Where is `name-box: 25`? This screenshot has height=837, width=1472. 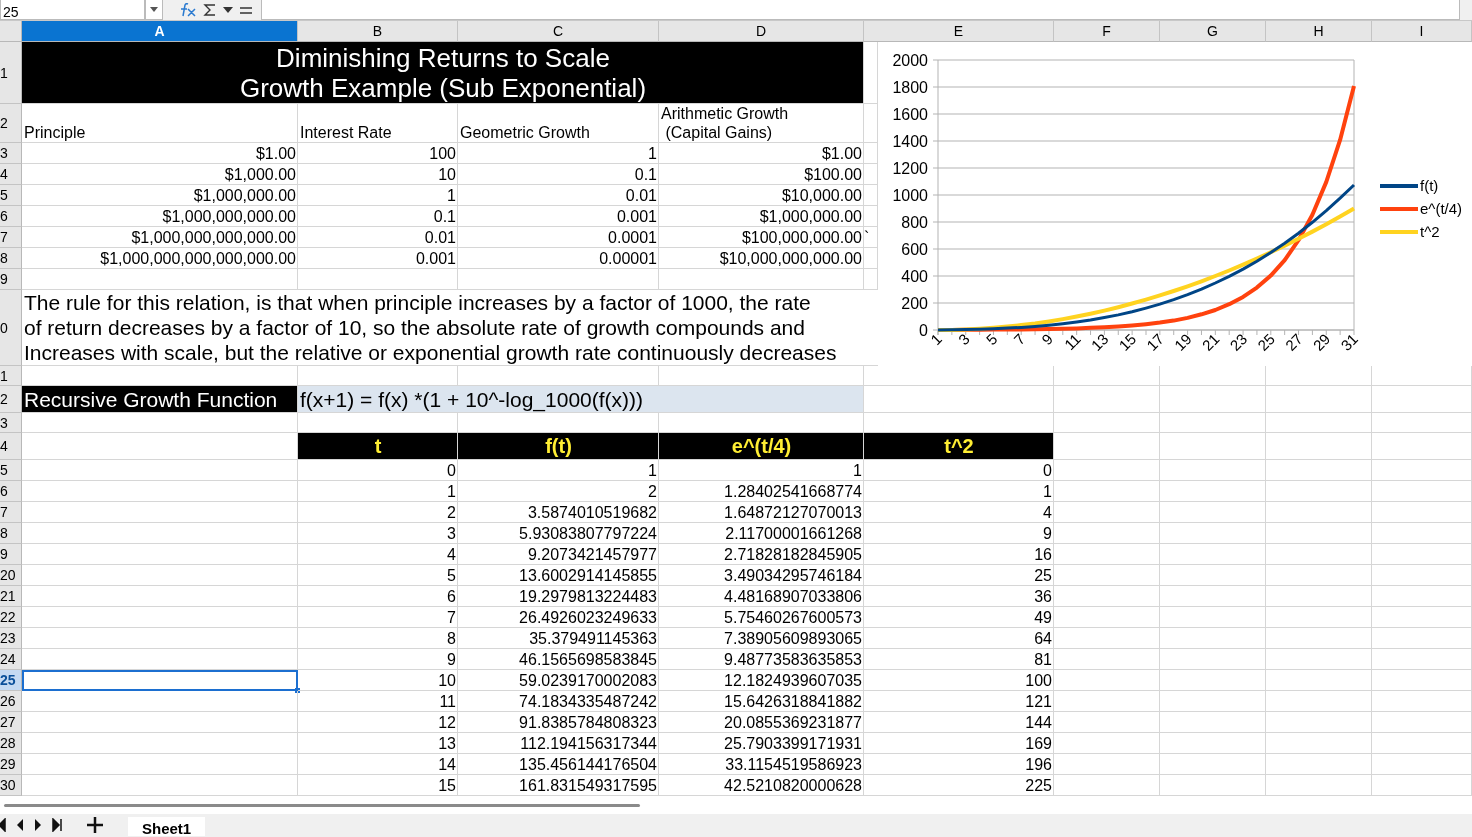
name-box: 25 is located at coordinates (72, 10).